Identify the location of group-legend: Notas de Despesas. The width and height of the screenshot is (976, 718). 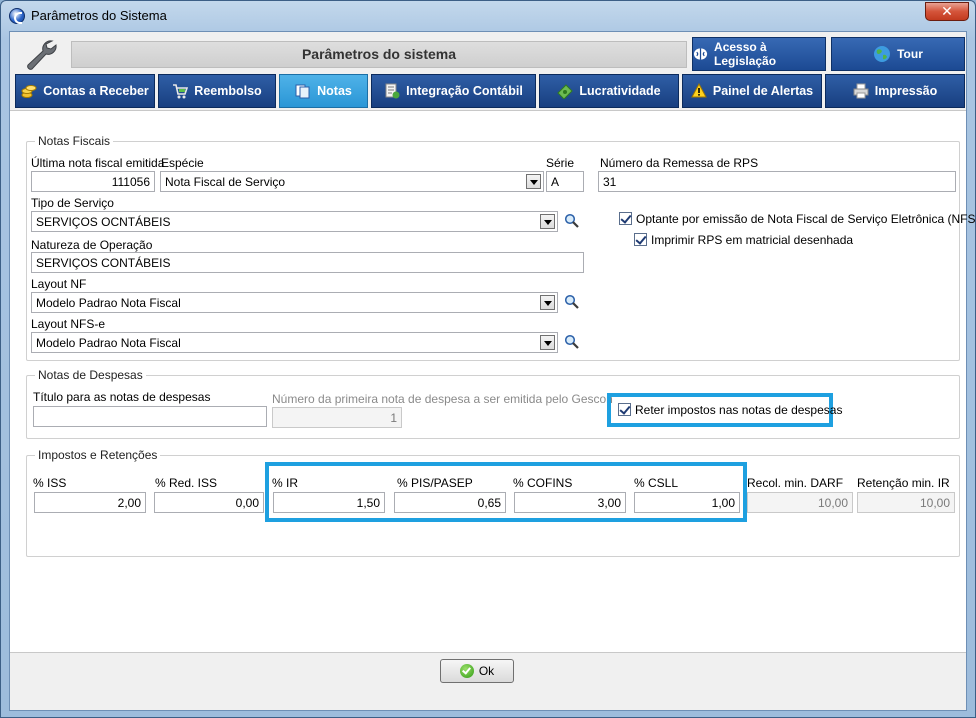
(90, 375).